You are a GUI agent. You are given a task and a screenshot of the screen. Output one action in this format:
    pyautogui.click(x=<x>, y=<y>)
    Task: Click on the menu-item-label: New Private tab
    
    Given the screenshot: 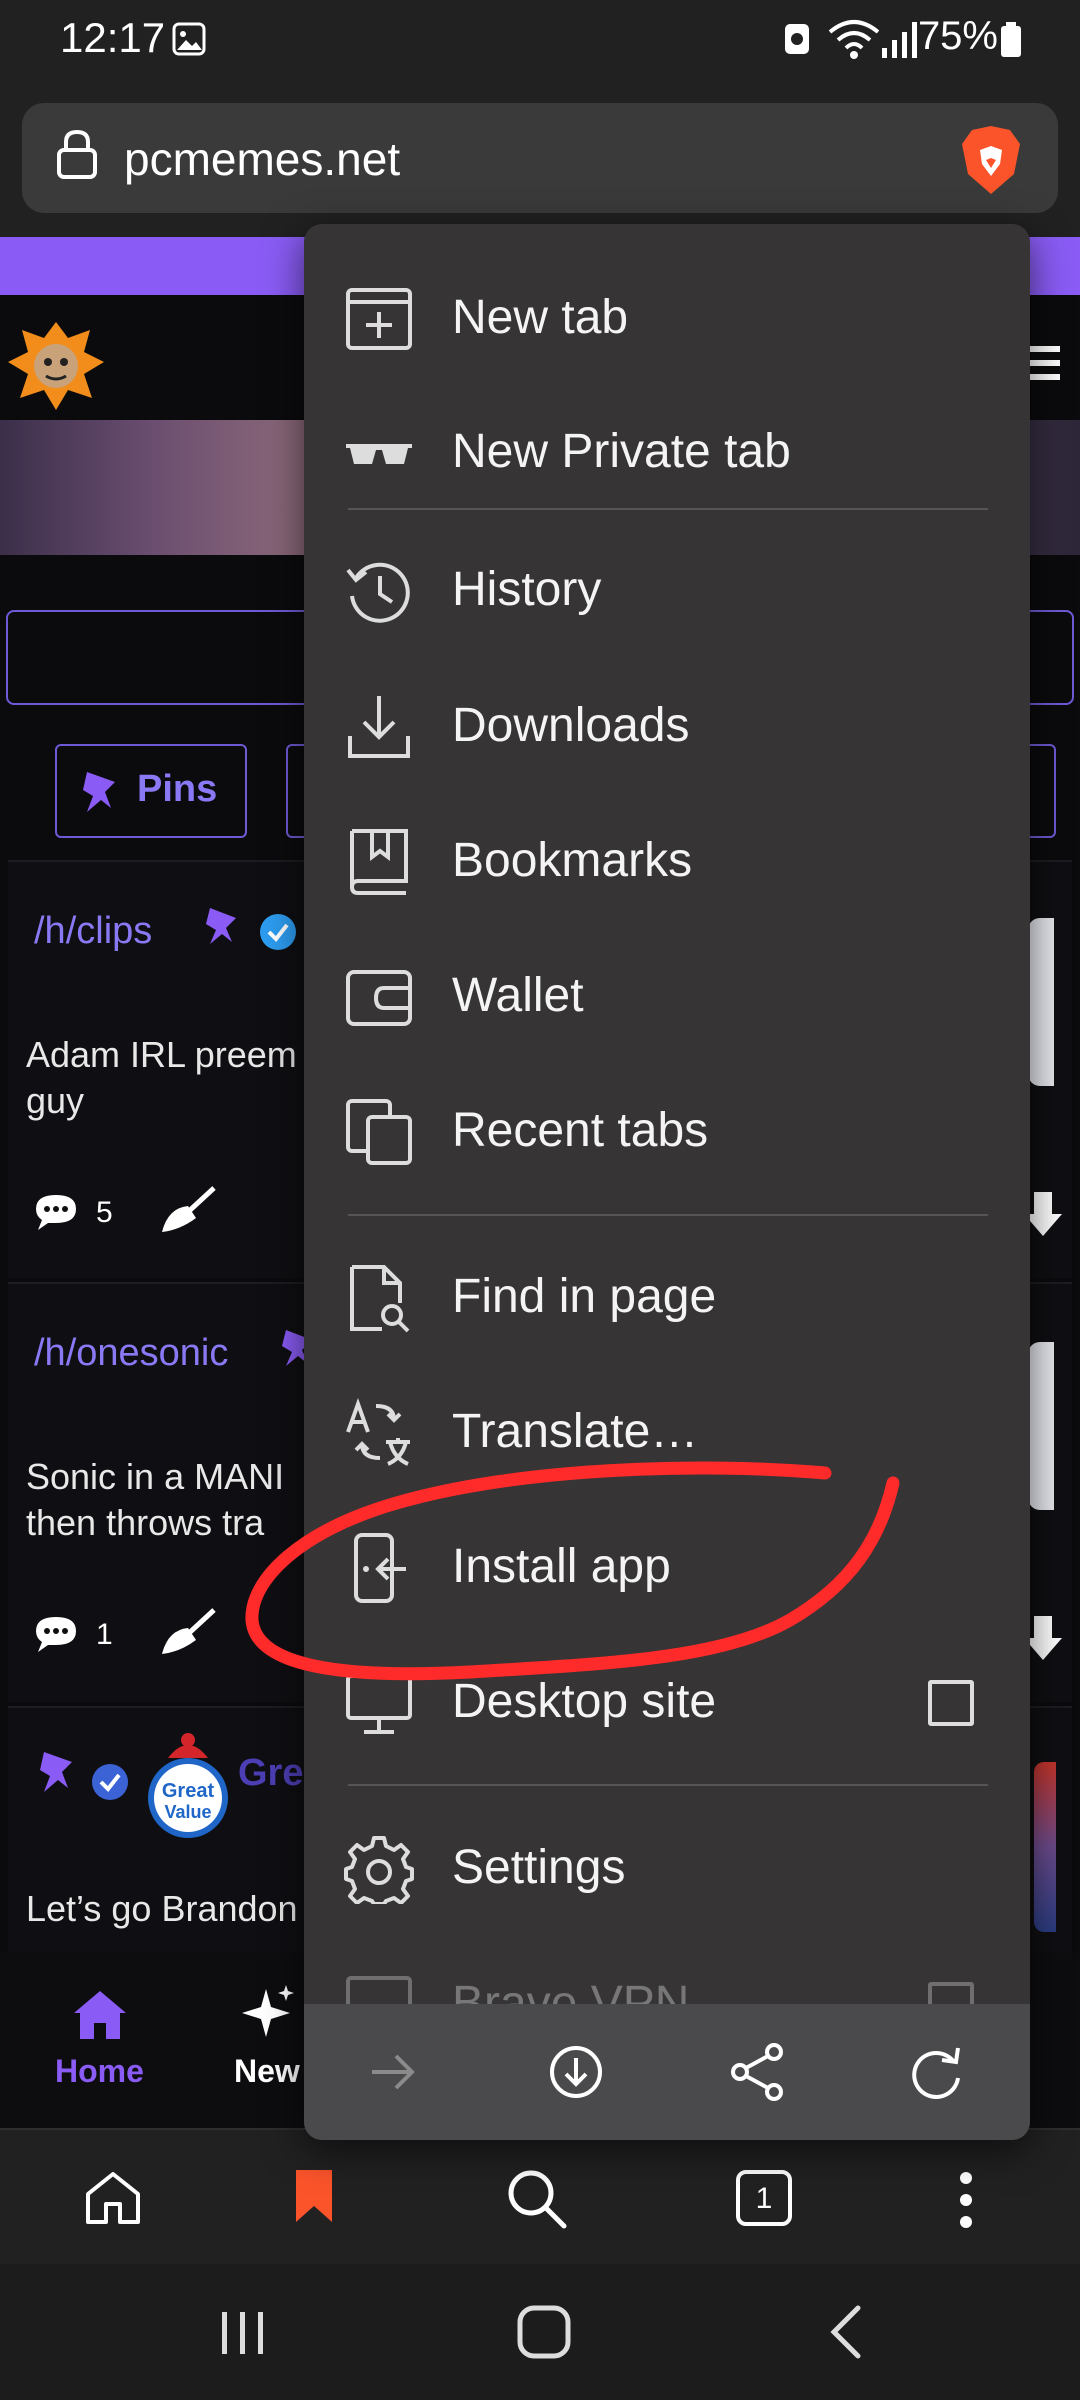 What is the action you would take?
    pyautogui.click(x=621, y=451)
    